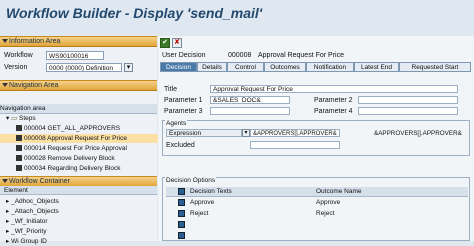 This screenshot has height=246, width=474. I want to click on param4-field, so click(408, 111).